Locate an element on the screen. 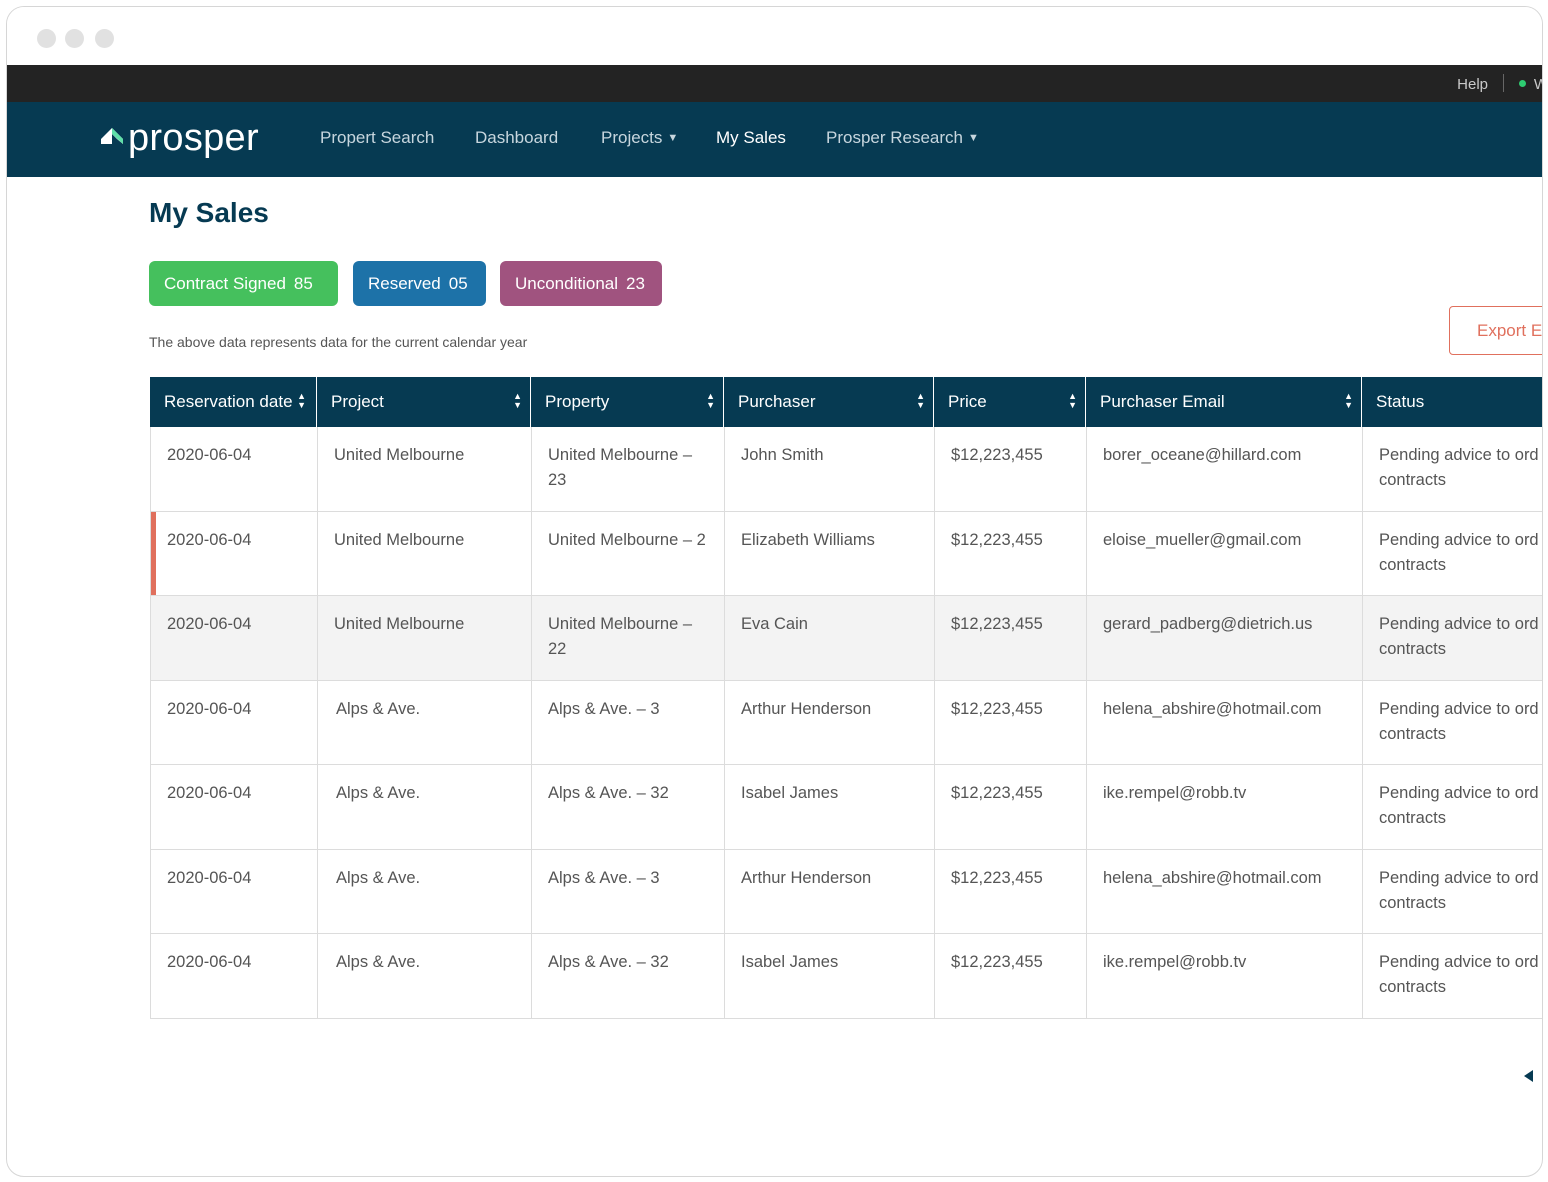 The height and width of the screenshot is (1182, 1548). window-close-dot is located at coordinates (46, 38).